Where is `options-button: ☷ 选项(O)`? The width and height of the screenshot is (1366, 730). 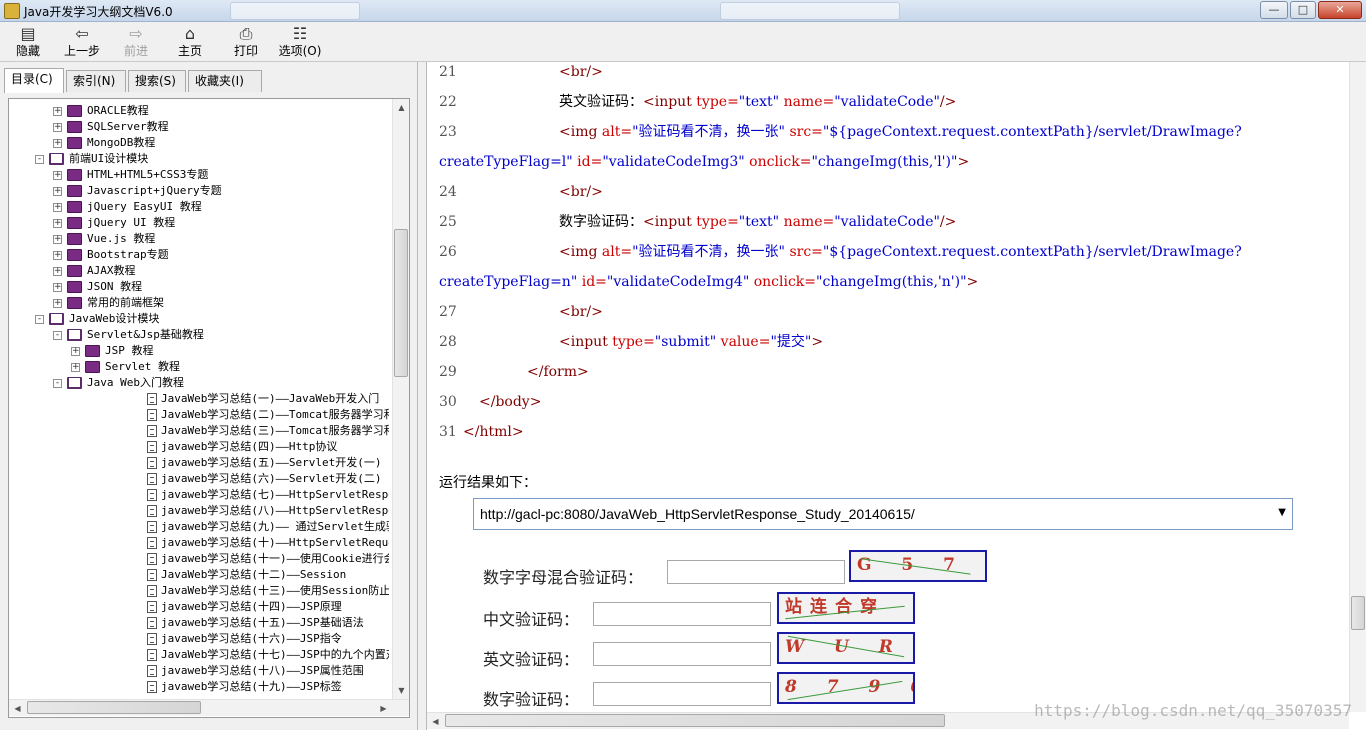 options-button: ☷ 选项(O) is located at coordinates (300, 42).